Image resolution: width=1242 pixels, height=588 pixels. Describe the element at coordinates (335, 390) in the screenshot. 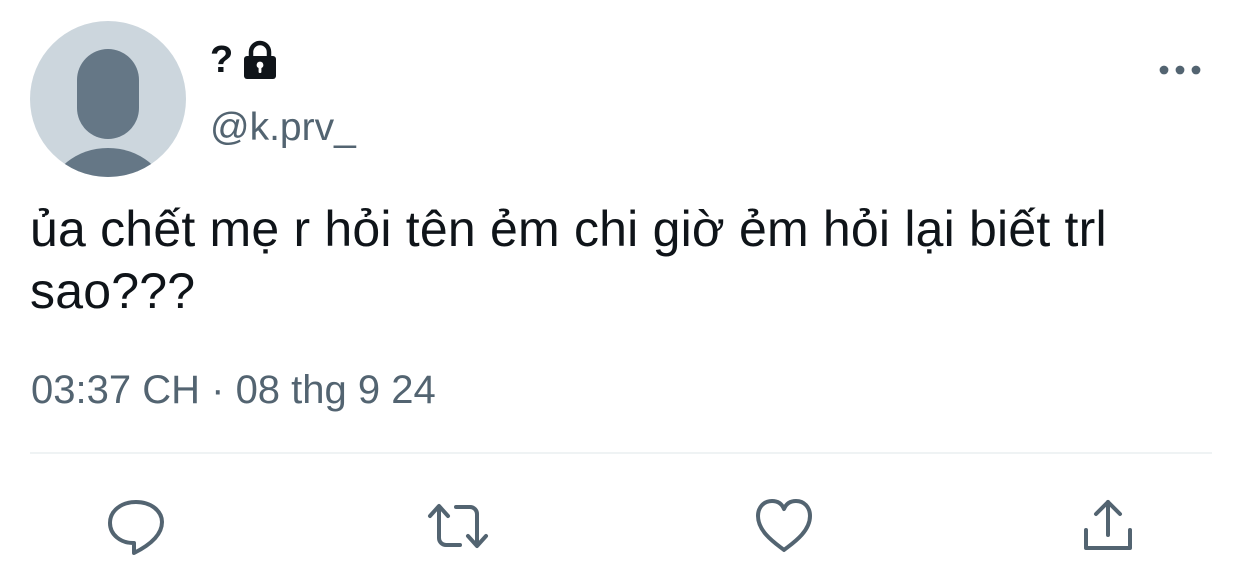

I see `tweet-date: 08 thg 9 24` at that location.